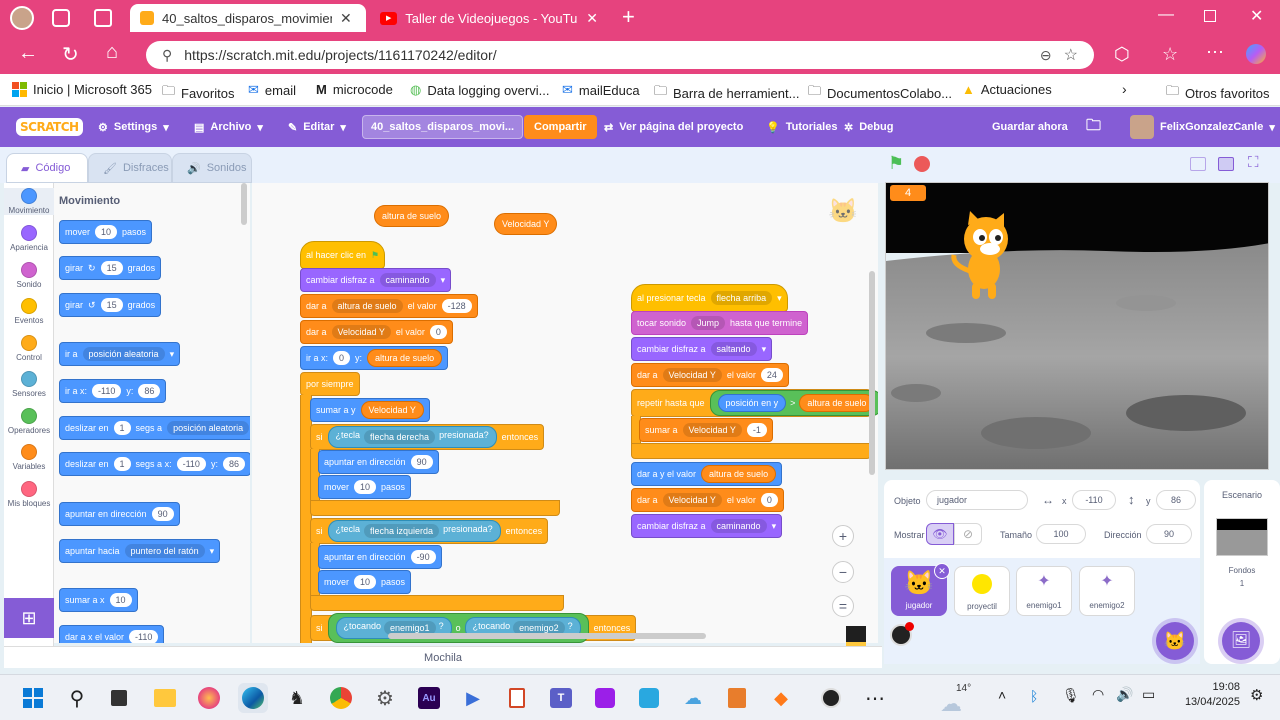  Describe the element at coordinates (1034, 696) in the screenshot. I see `bluetooth-icon: ᛒ` at that location.